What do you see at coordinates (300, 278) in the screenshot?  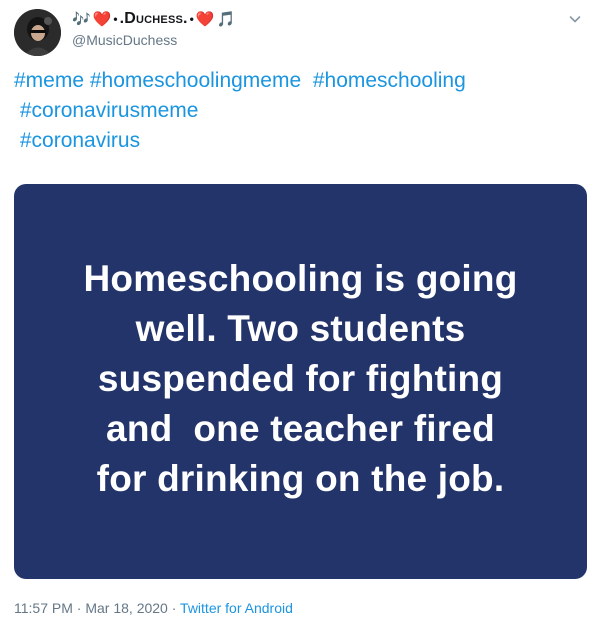 I see `meme-text-line: Homeschooling is going` at bounding box center [300, 278].